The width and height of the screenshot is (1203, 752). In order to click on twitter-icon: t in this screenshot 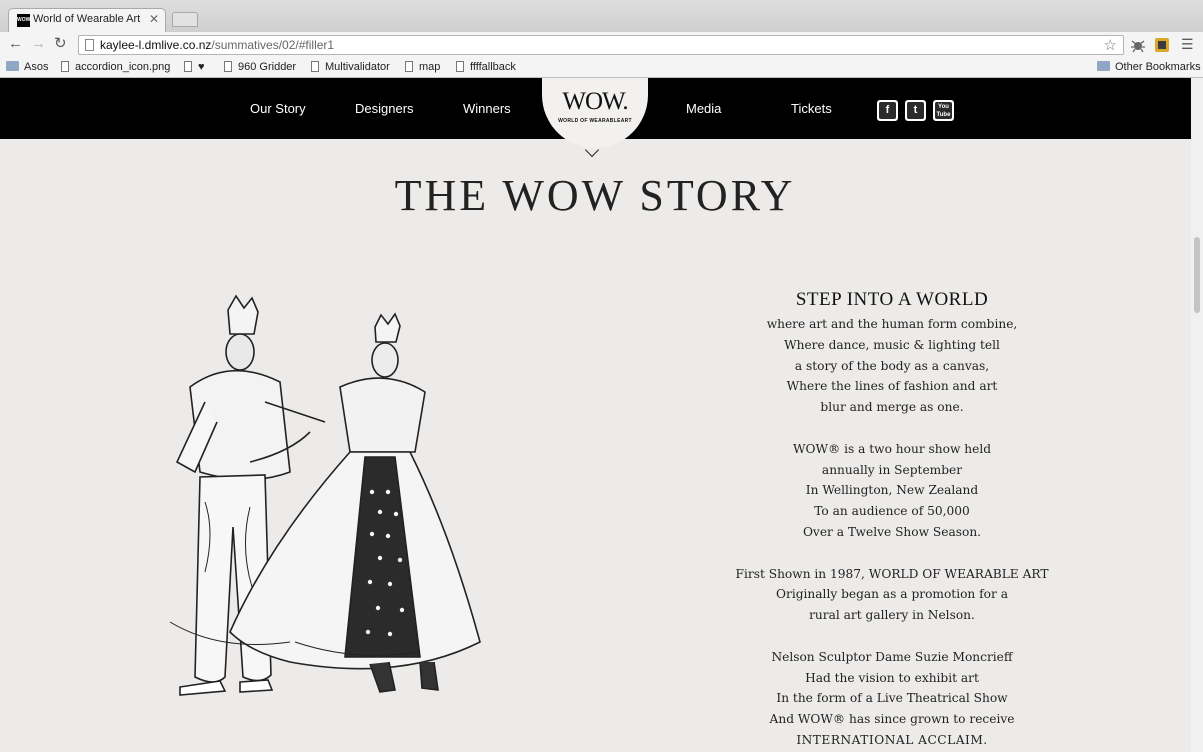, I will do `click(915, 110)`.